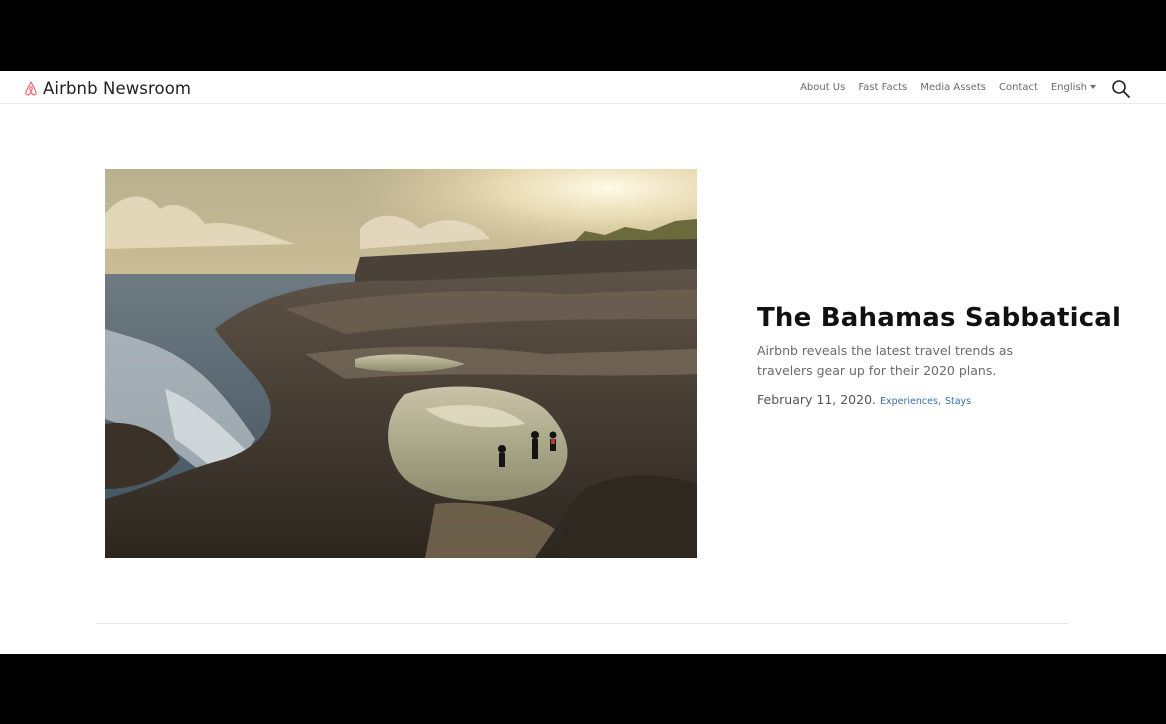 This screenshot has height=724, width=1166. I want to click on language-dropdown: English, so click(1073, 87).